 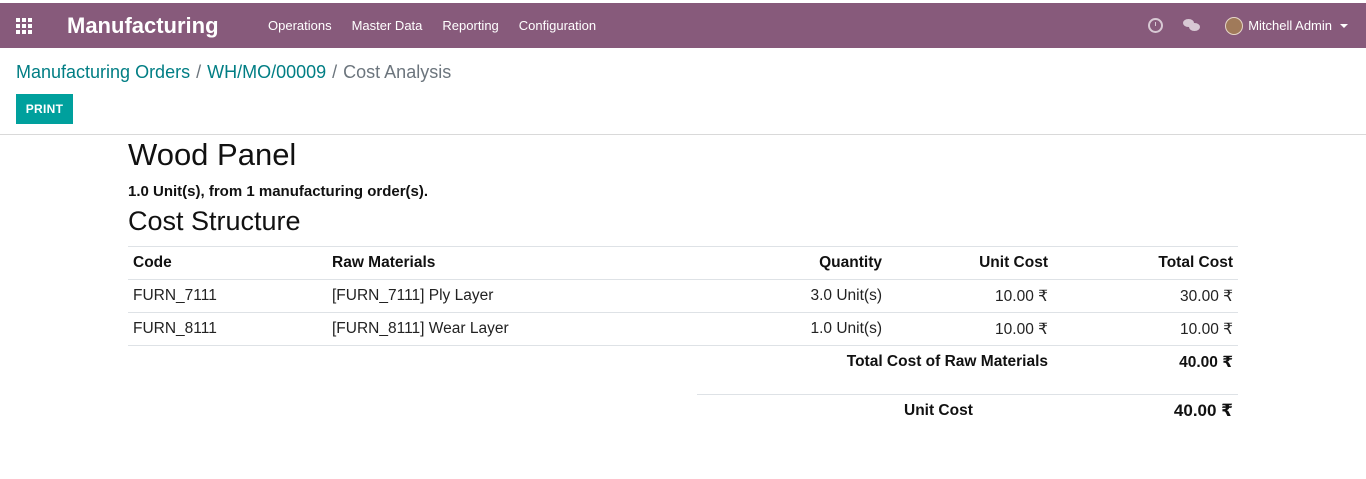 I want to click on menu-reporting: Reporting, so click(x=470, y=25).